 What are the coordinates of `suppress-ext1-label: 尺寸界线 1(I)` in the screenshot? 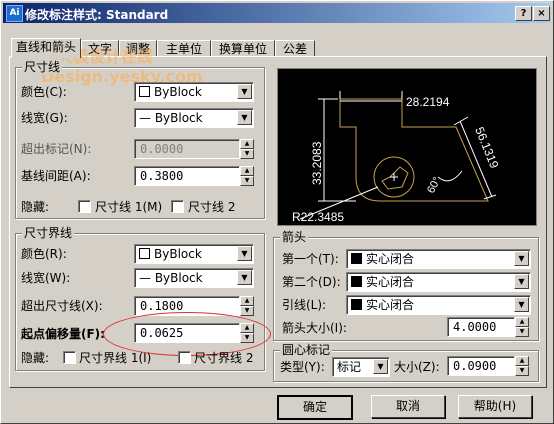 It's located at (115, 358).